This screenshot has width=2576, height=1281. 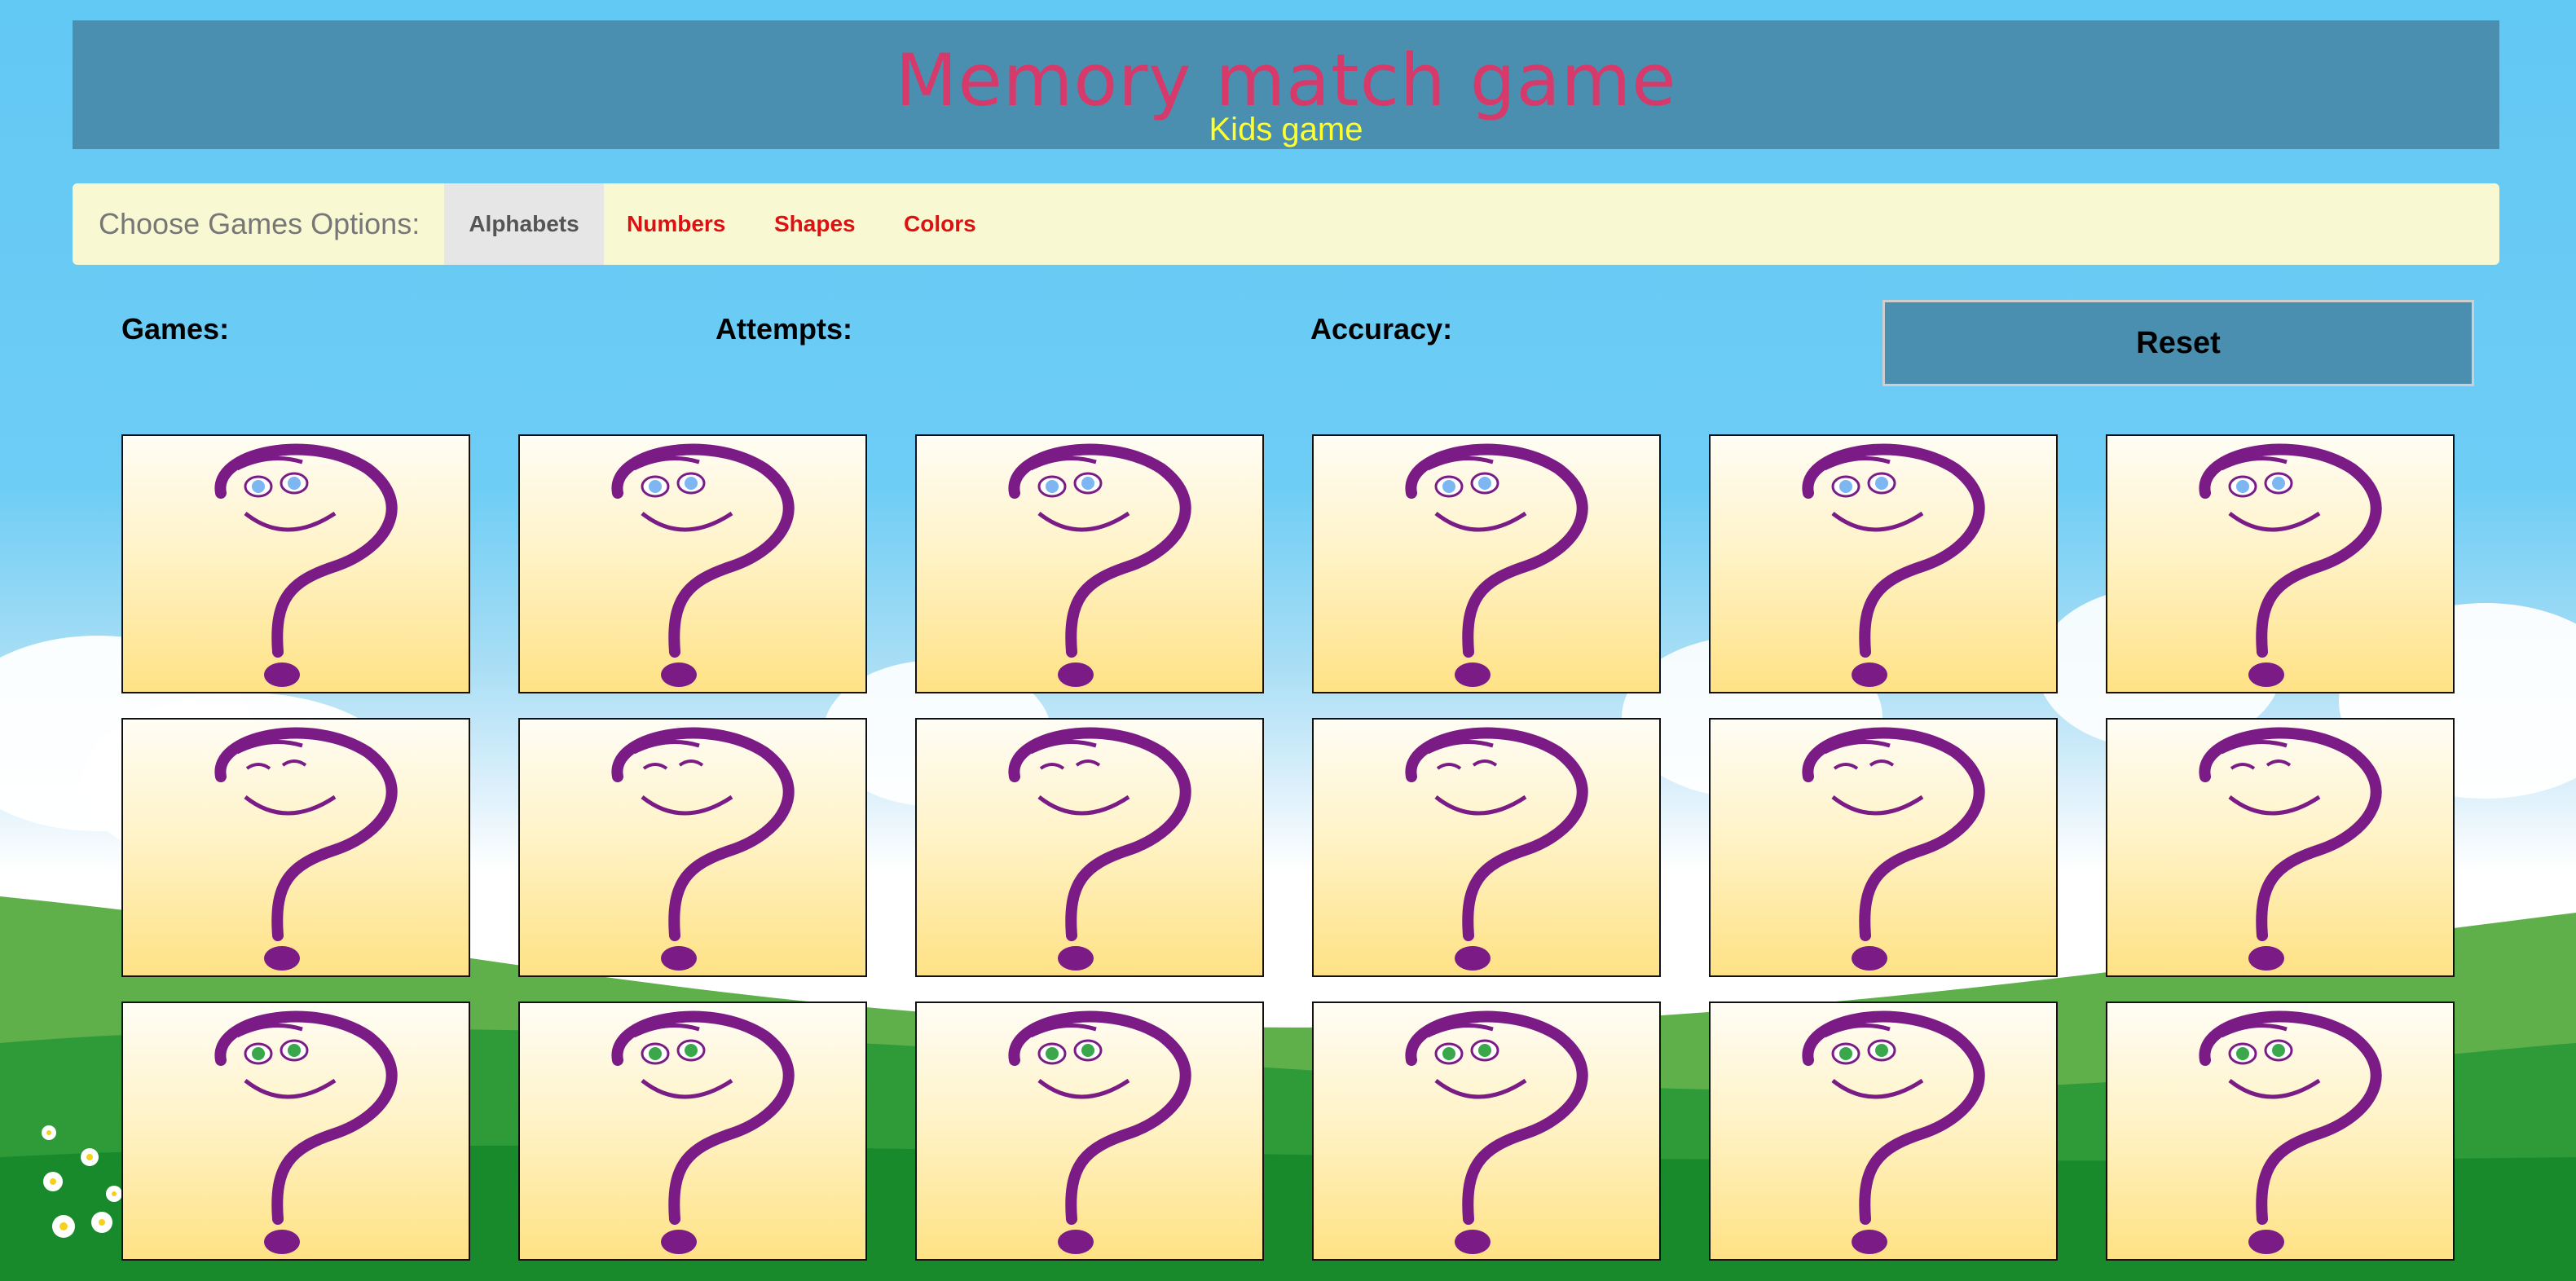 I want to click on games-label: Games:, so click(x=176, y=329).